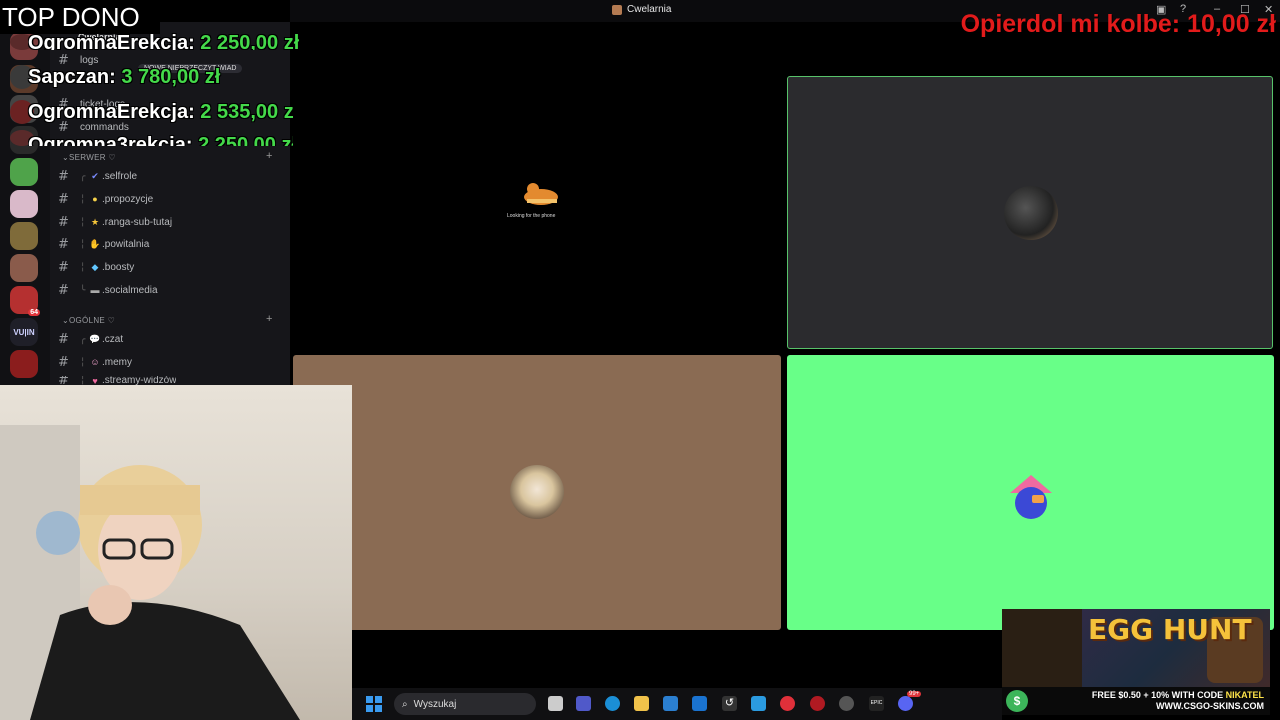 Image resolution: width=1280 pixels, height=720 pixels. I want to click on ad-title: EGG HUNT, so click(1170, 629).